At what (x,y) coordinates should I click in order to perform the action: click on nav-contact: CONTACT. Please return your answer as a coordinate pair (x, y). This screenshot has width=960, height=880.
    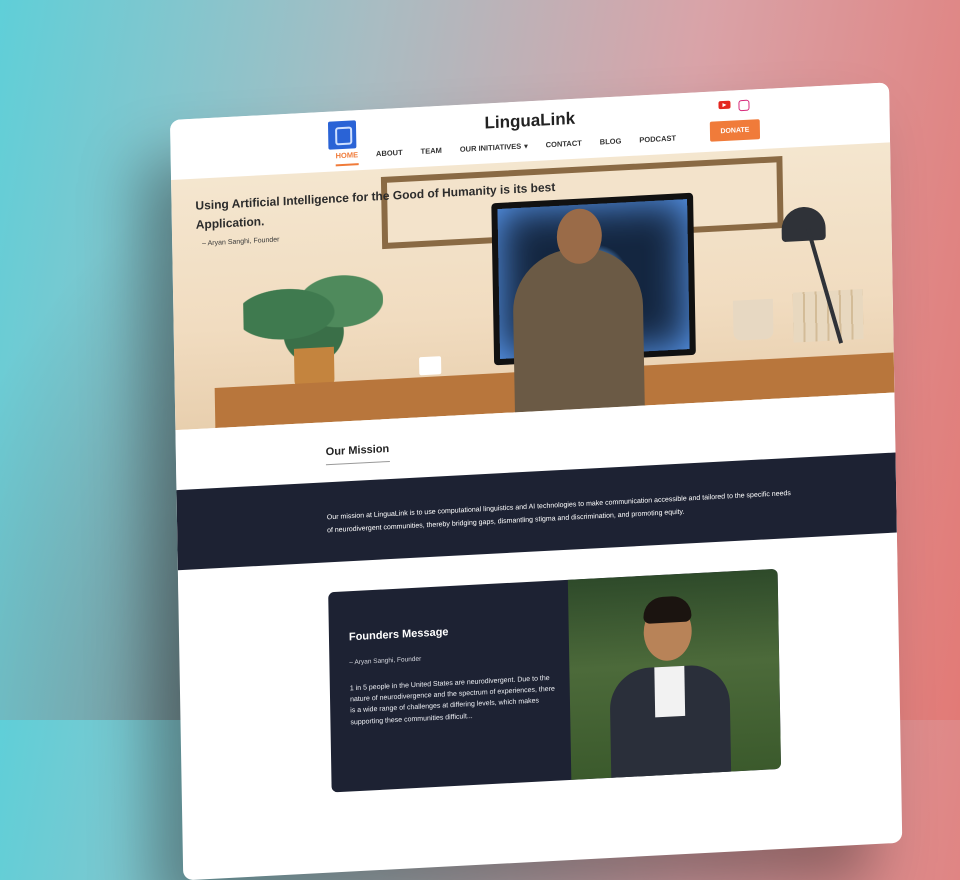
    Looking at the image, I should click on (564, 146).